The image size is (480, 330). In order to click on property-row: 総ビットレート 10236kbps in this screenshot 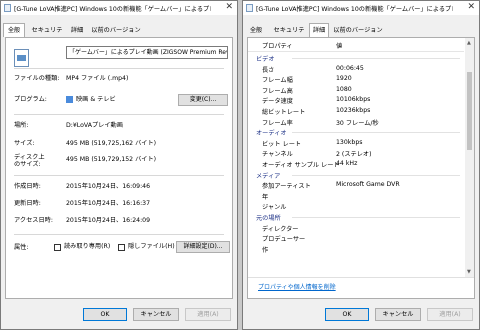, I will do `click(356, 111)`.